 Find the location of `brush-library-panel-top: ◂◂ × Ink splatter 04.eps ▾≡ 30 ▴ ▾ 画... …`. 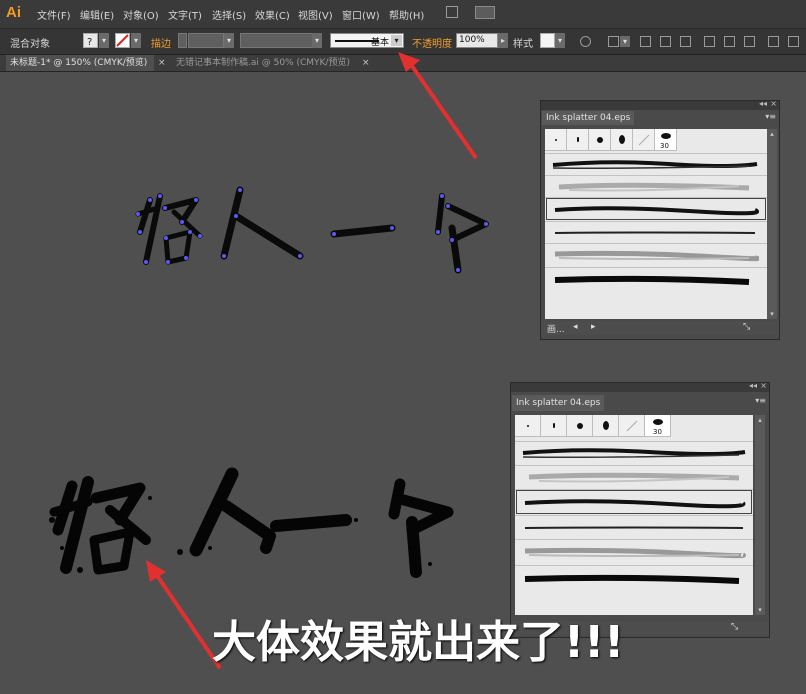

brush-library-panel-top: ◂◂ × Ink splatter 04.eps ▾≡ 30 ▴ ▾ 画... … is located at coordinates (660, 219).